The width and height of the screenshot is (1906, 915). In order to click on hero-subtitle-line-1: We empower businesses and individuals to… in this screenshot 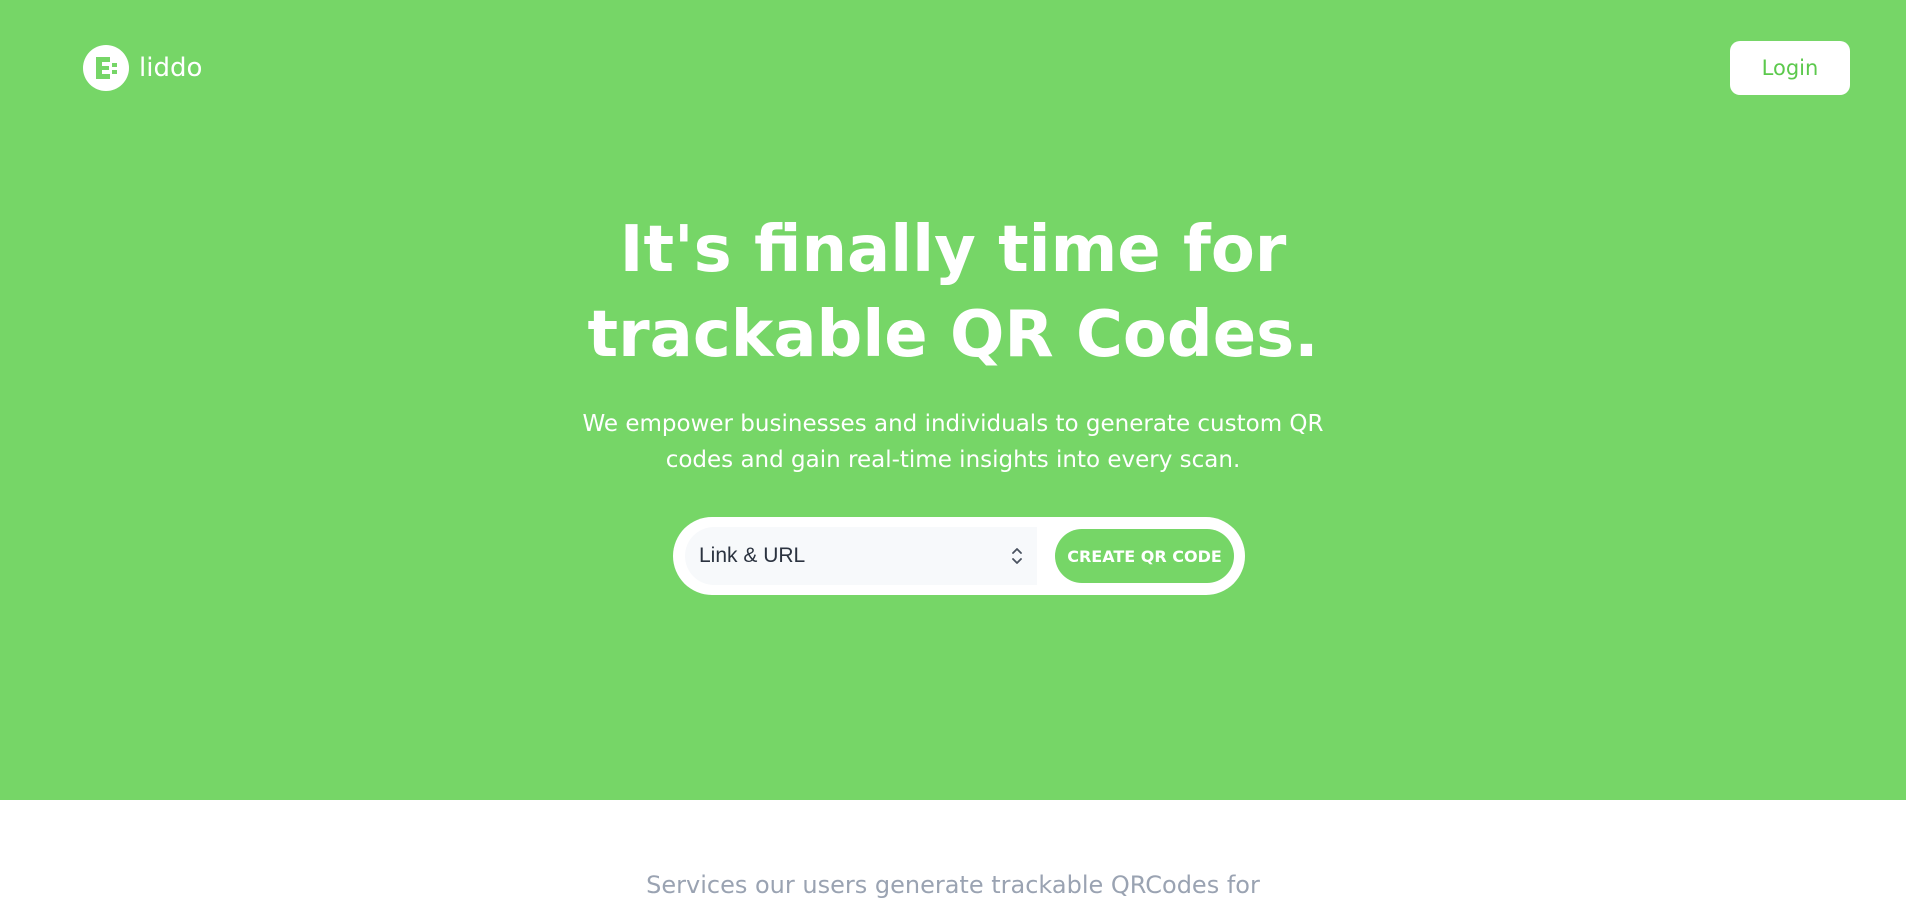, I will do `click(953, 424)`.